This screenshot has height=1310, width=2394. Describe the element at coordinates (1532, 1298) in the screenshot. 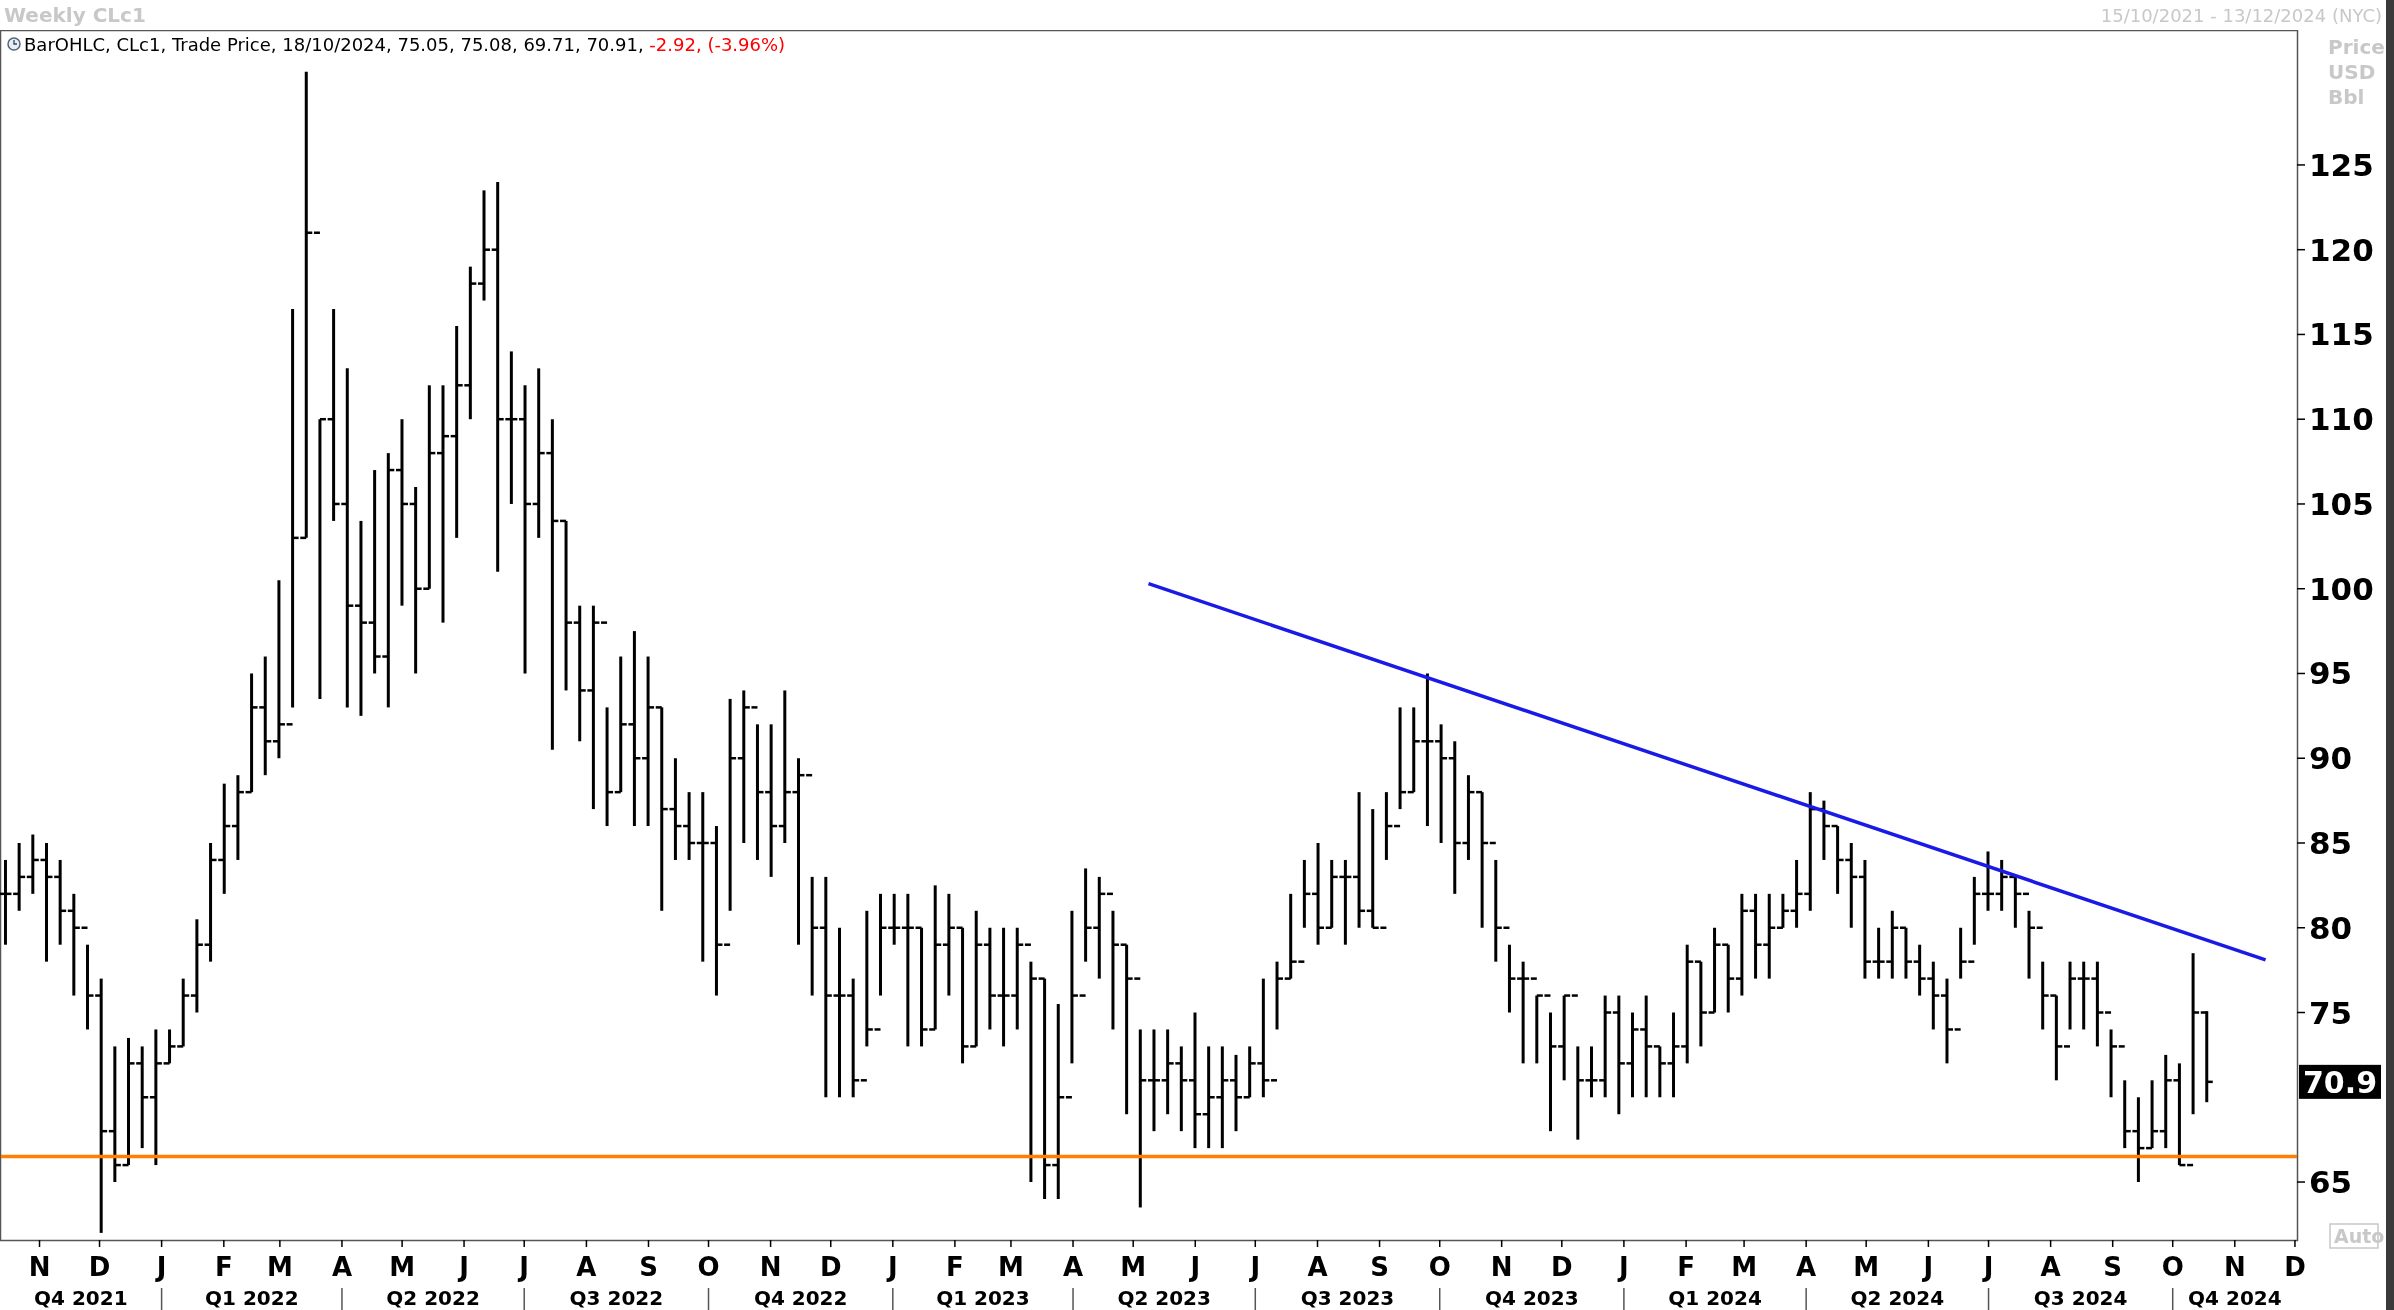

I see `quarter-label: Q4 2023` at that location.